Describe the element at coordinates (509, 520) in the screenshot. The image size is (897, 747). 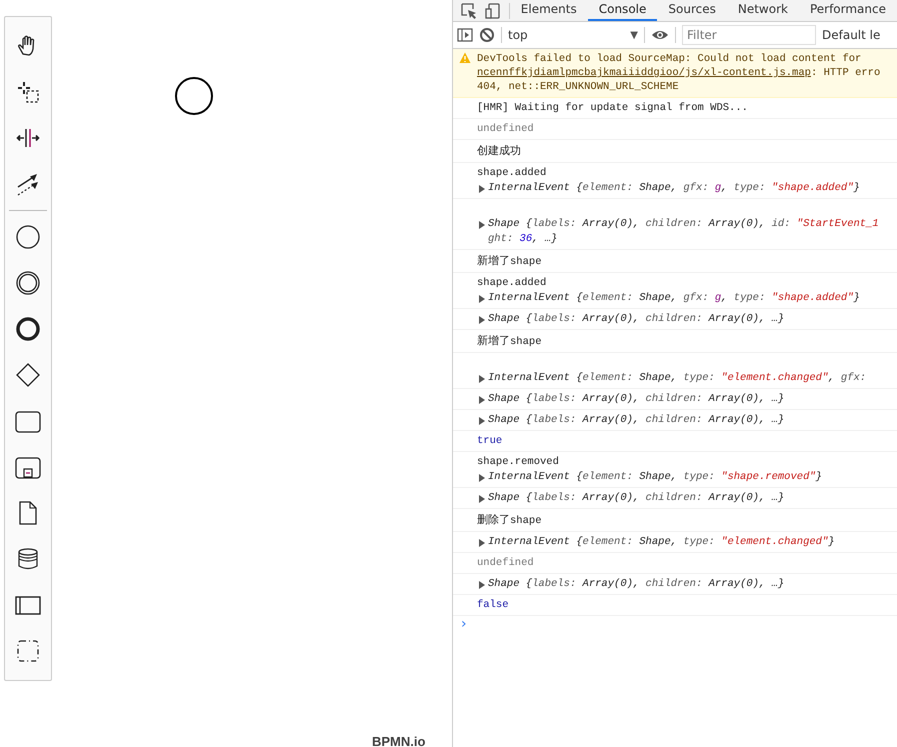
I see `console-text: 删除了shape` at that location.